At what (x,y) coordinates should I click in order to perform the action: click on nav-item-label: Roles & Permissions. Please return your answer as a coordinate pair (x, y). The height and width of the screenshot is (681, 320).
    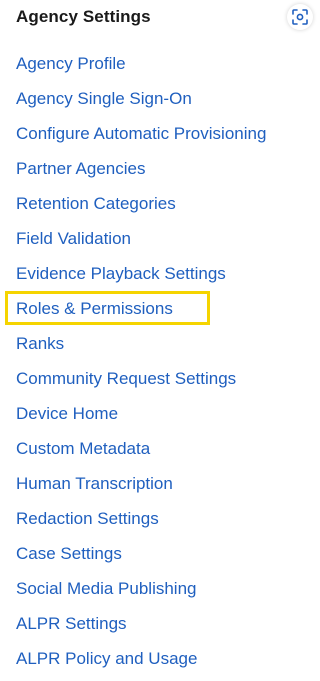
    Looking at the image, I should click on (94, 308).